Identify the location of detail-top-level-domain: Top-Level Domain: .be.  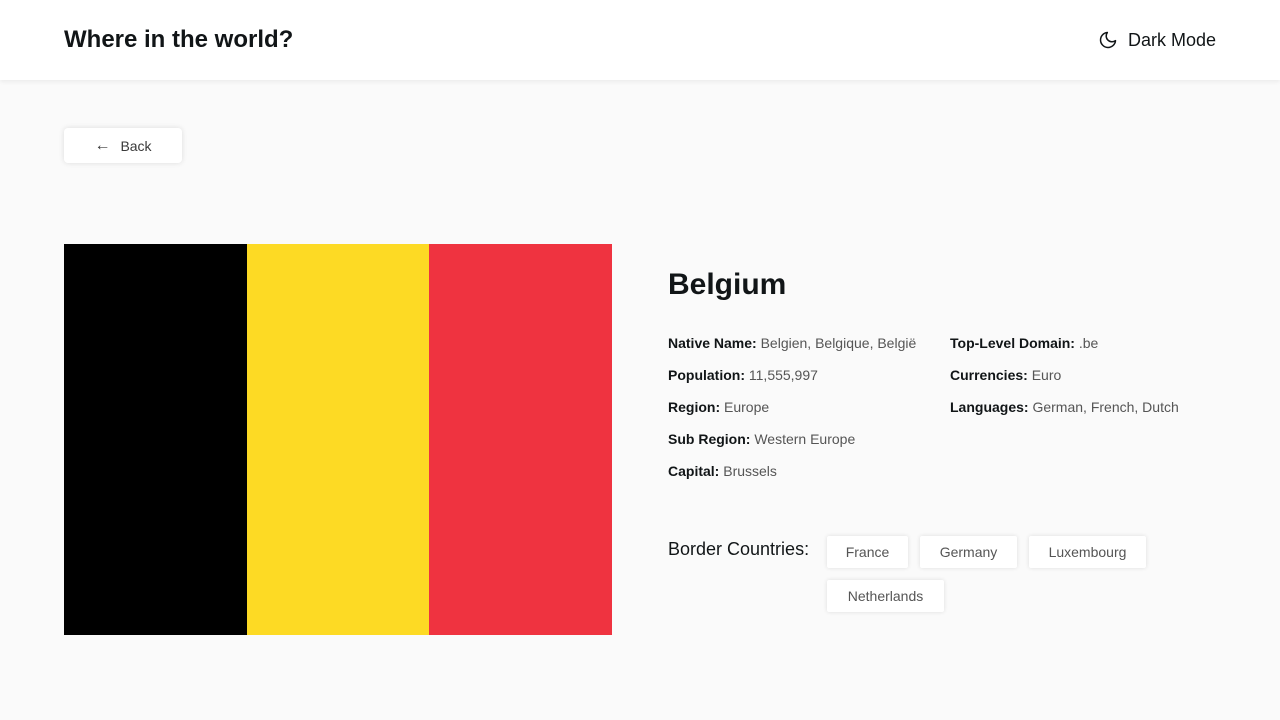
(1064, 350).